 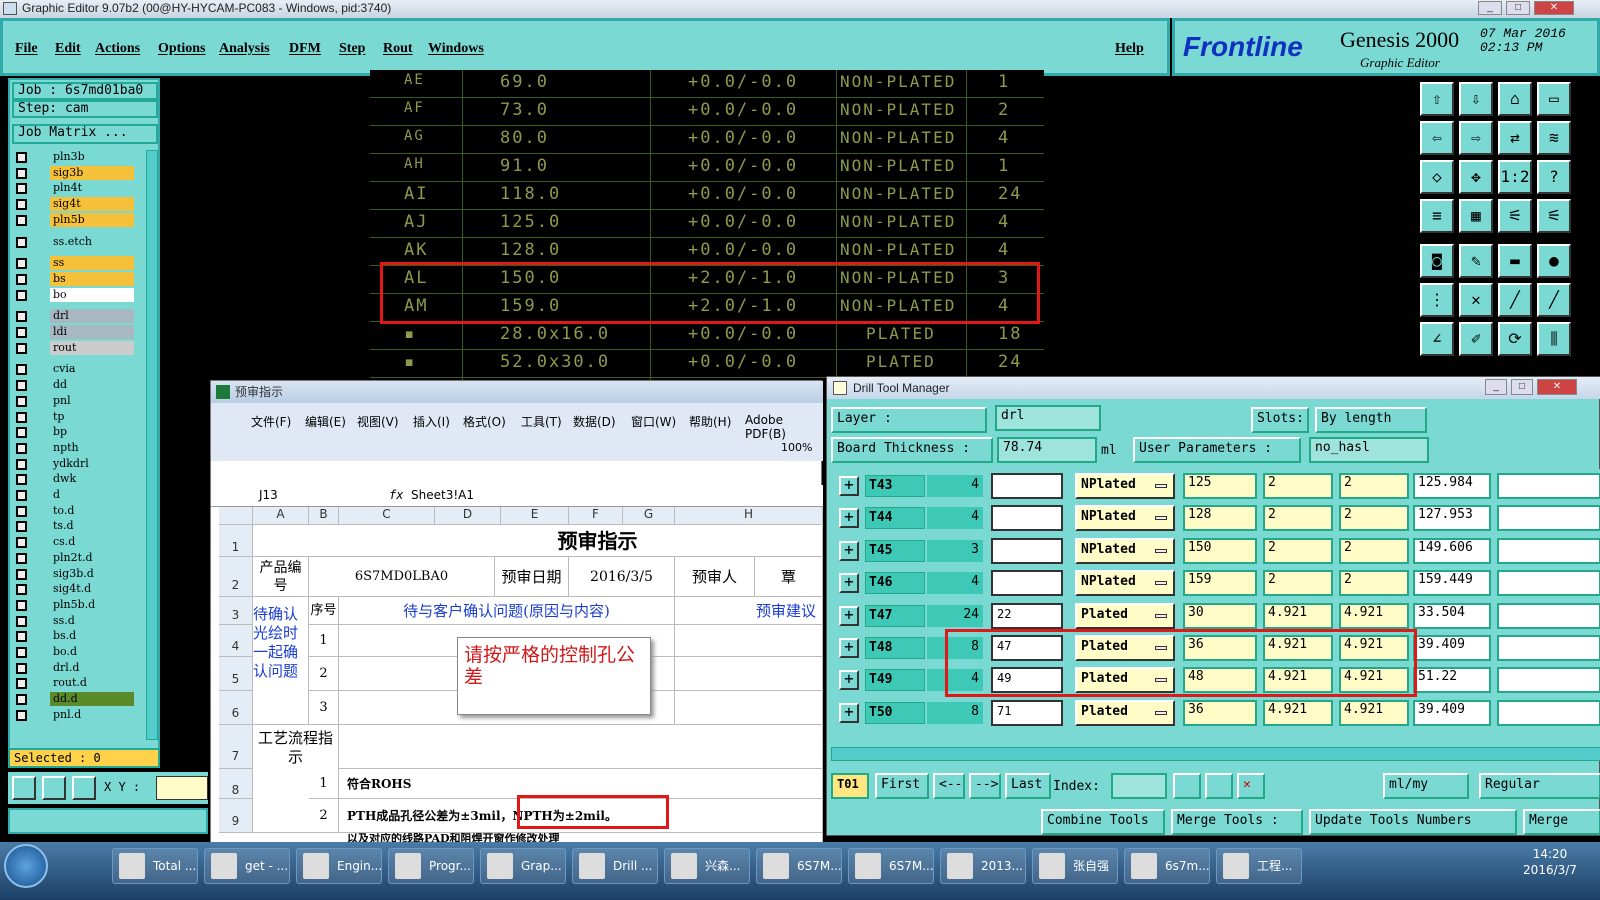 What do you see at coordinates (710, 421) in the screenshot?
I see `excel-menu-help: 帮助(H)` at bounding box center [710, 421].